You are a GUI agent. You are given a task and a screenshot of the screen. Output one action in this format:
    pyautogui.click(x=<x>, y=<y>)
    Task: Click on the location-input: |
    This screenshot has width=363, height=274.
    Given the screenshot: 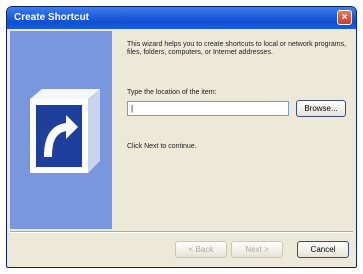 What is the action you would take?
    pyautogui.click(x=208, y=108)
    